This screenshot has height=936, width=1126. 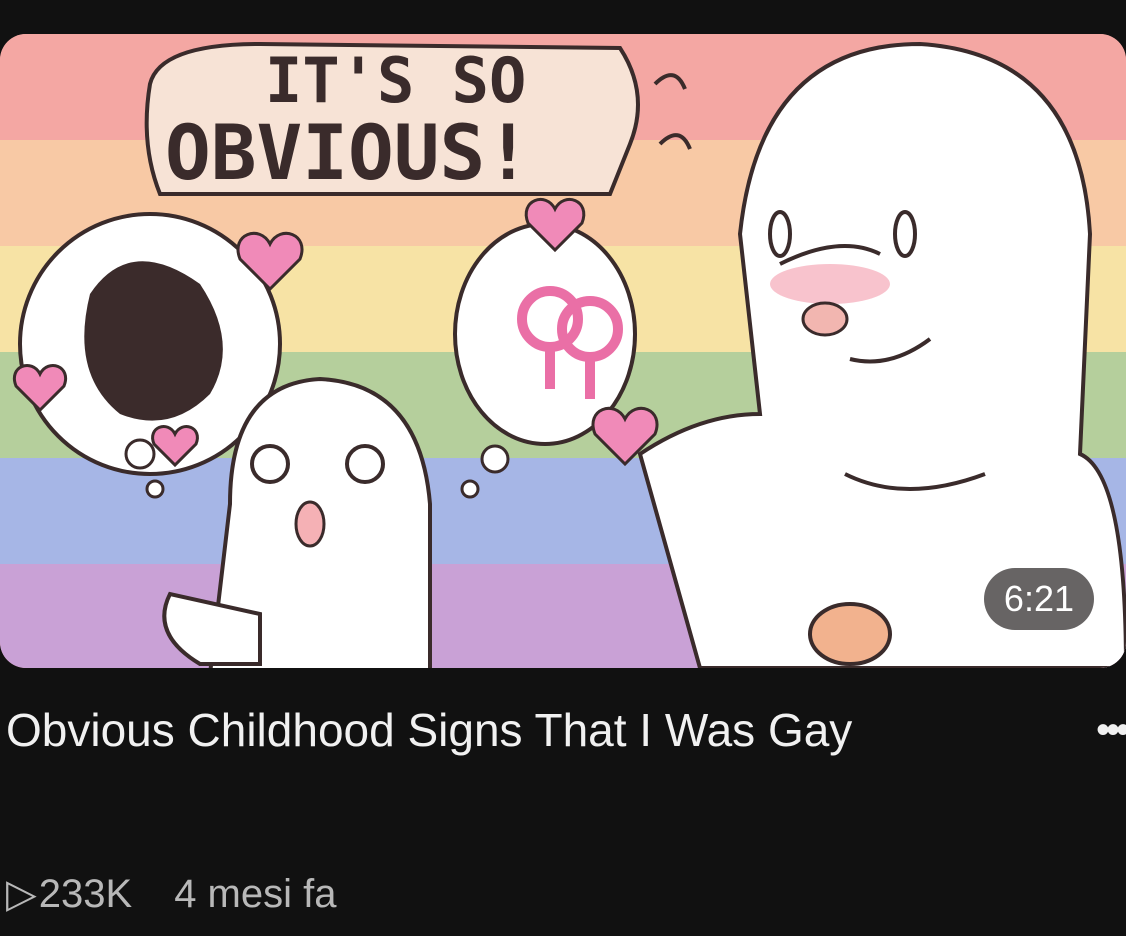 What do you see at coordinates (348, 152) in the screenshot?
I see `thumbnail-caption-line2: OBVIOUS!` at bounding box center [348, 152].